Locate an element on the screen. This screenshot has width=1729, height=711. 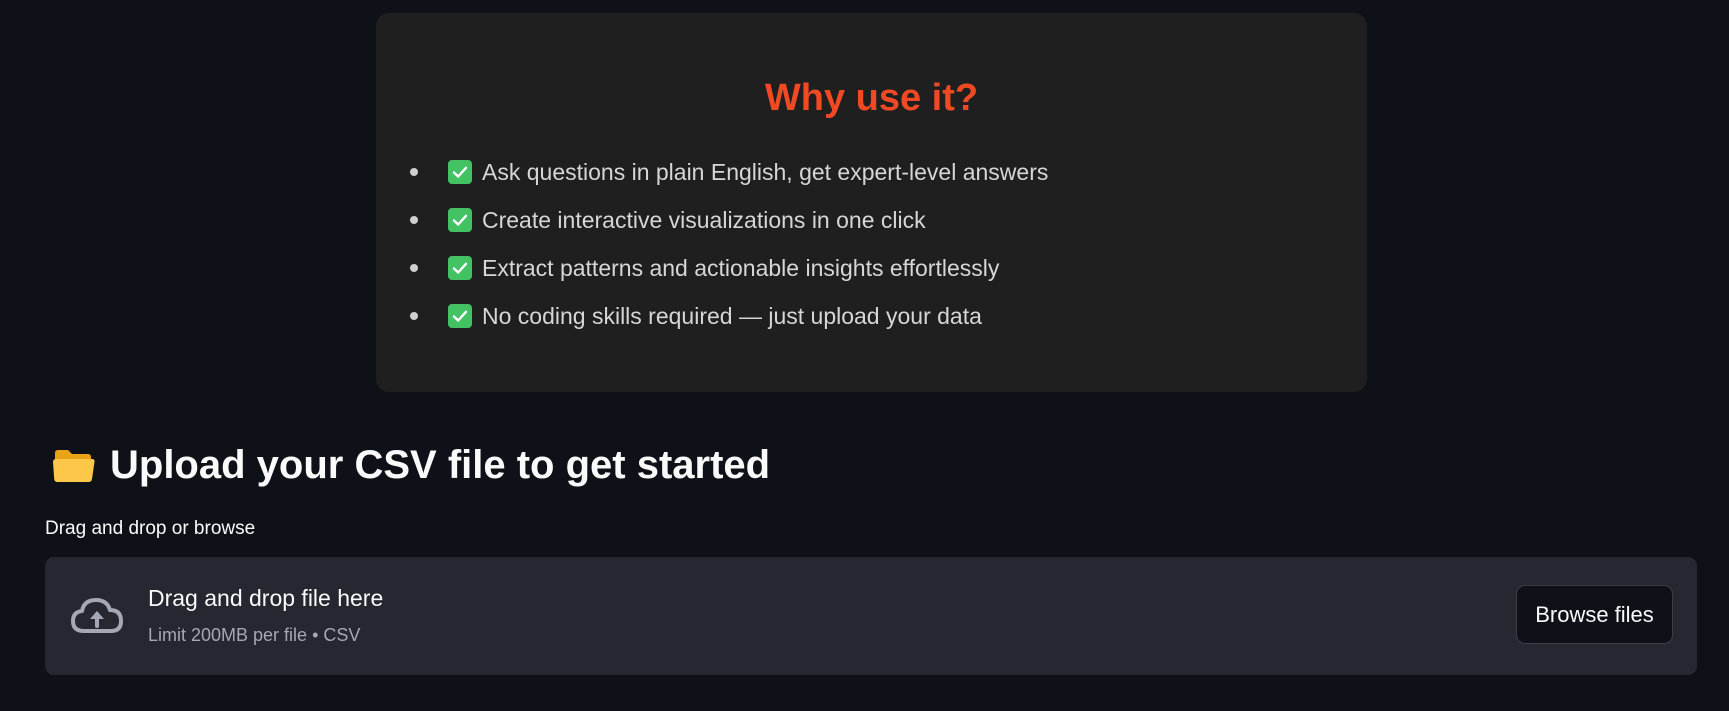
upload-heading: Upload your CSV file to get started is located at coordinates (411, 465).